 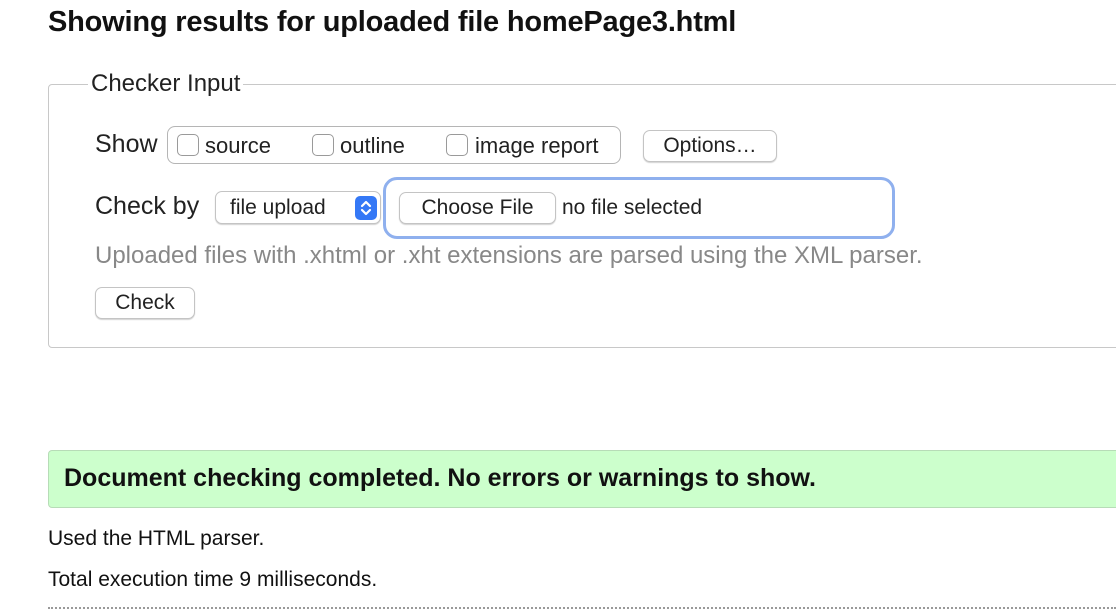 I want to click on updown-chevrons-icon, so click(x=366, y=208).